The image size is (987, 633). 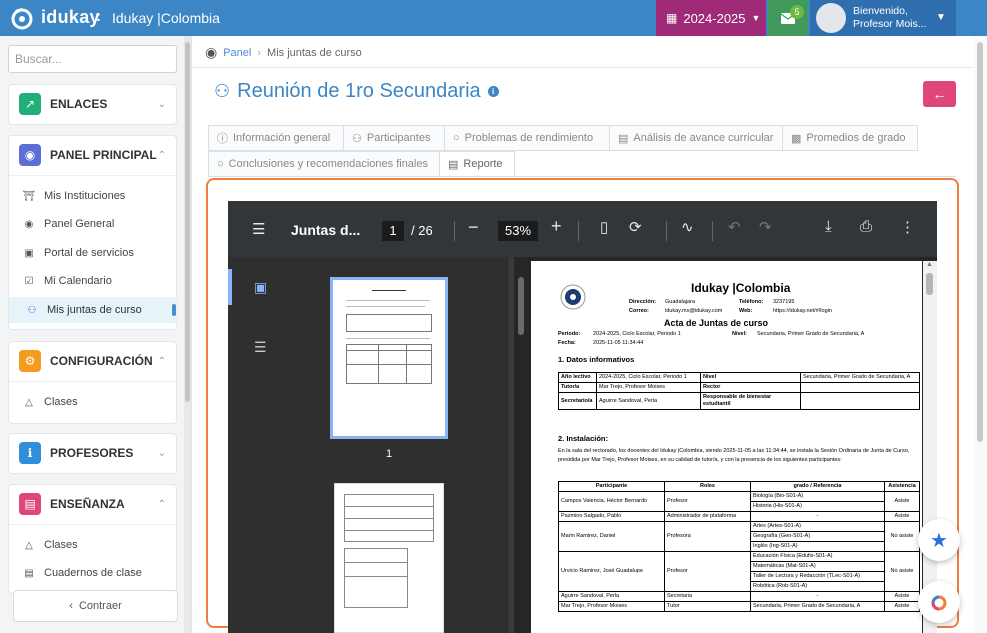 What do you see at coordinates (100, 606) in the screenshot?
I see `collapse-label: Contraer` at bounding box center [100, 606].